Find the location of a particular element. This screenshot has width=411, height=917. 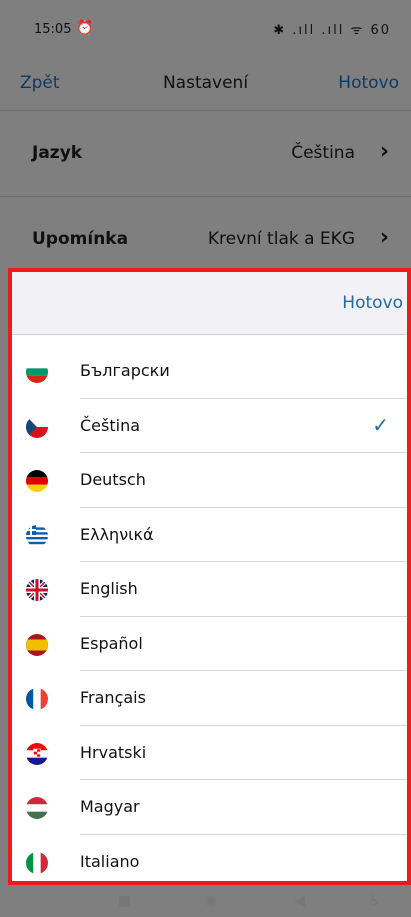

setting-label: Jazyk is located at coordinates (57, 153).